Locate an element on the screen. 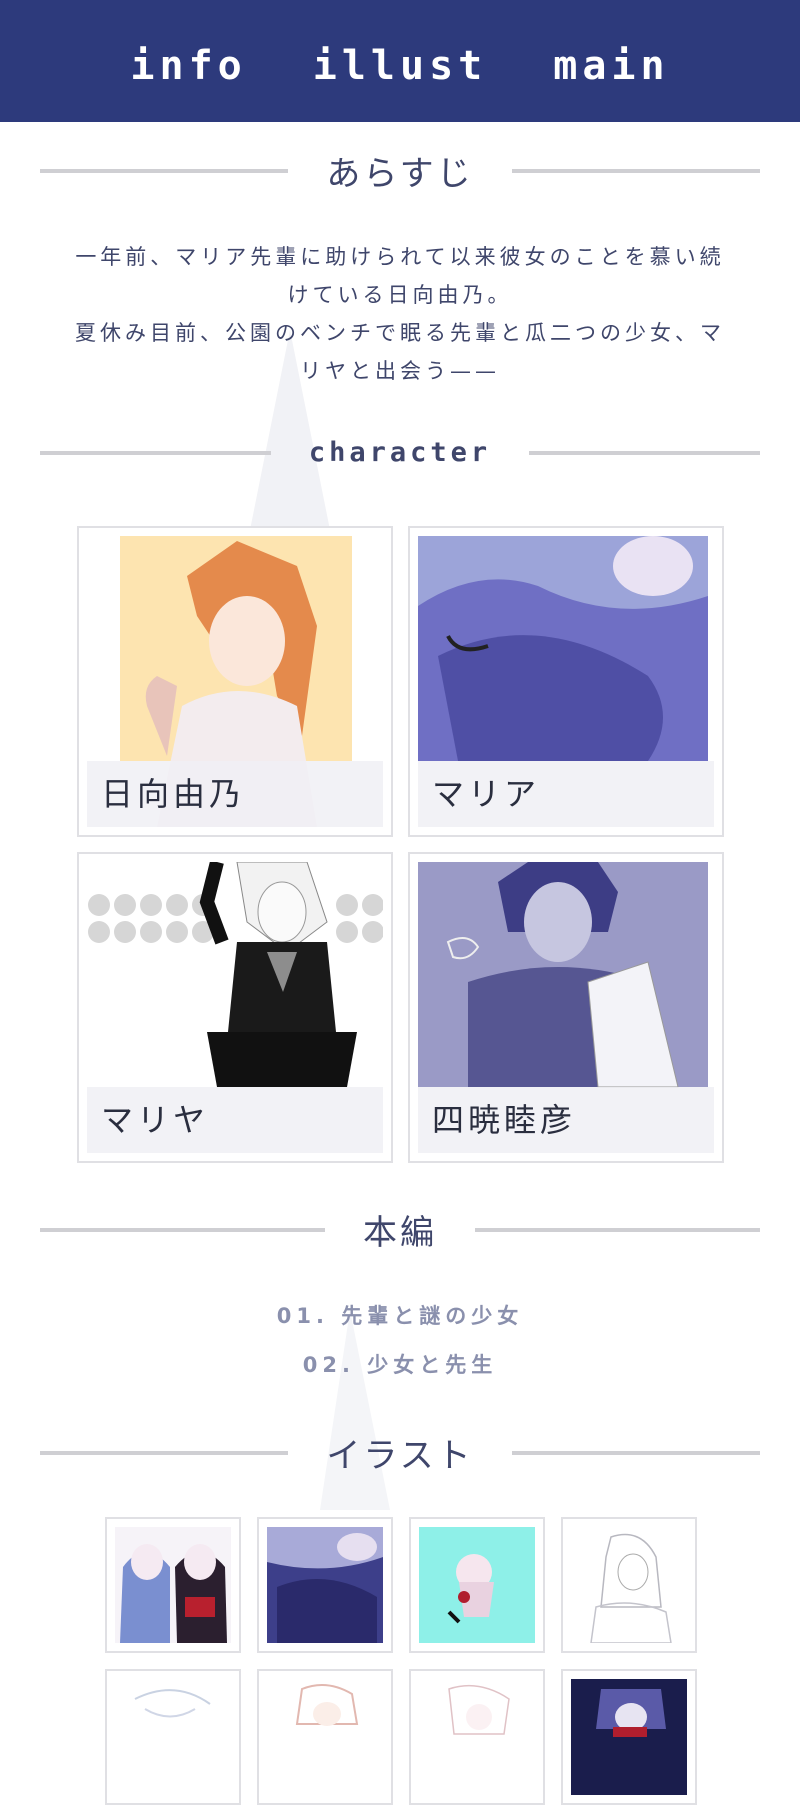  character-title: character is located at coordinates (400, 452).